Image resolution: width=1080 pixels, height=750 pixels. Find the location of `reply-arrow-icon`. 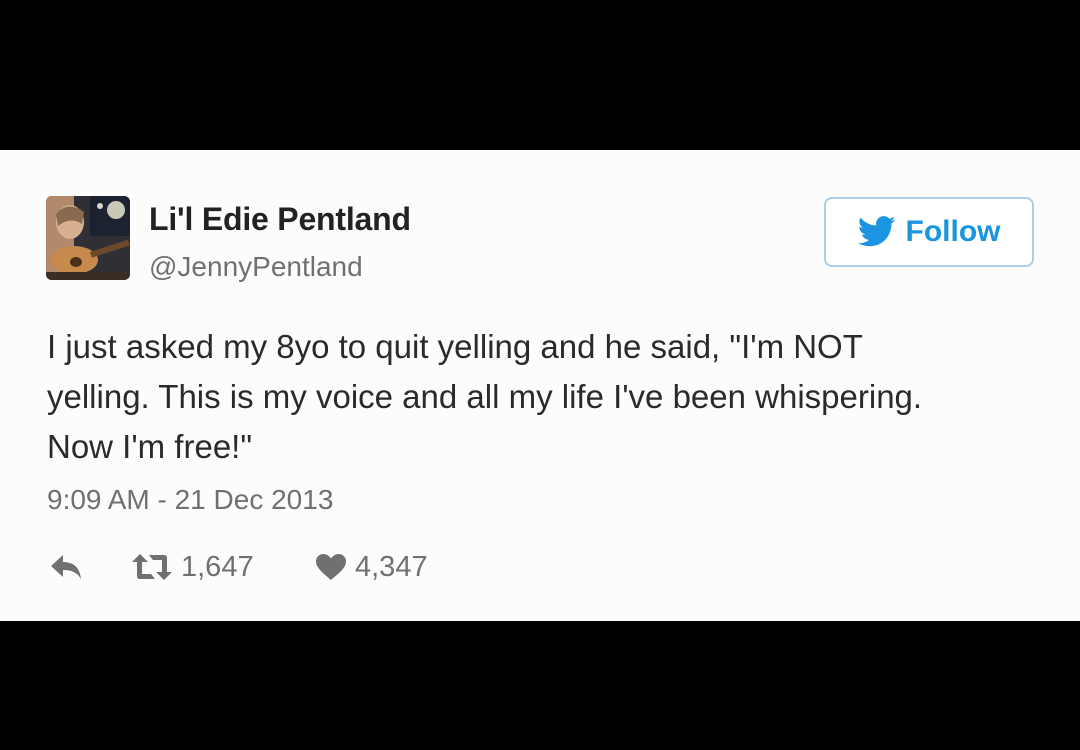

reply-arrow-icon is located at coordinates (66, 567).